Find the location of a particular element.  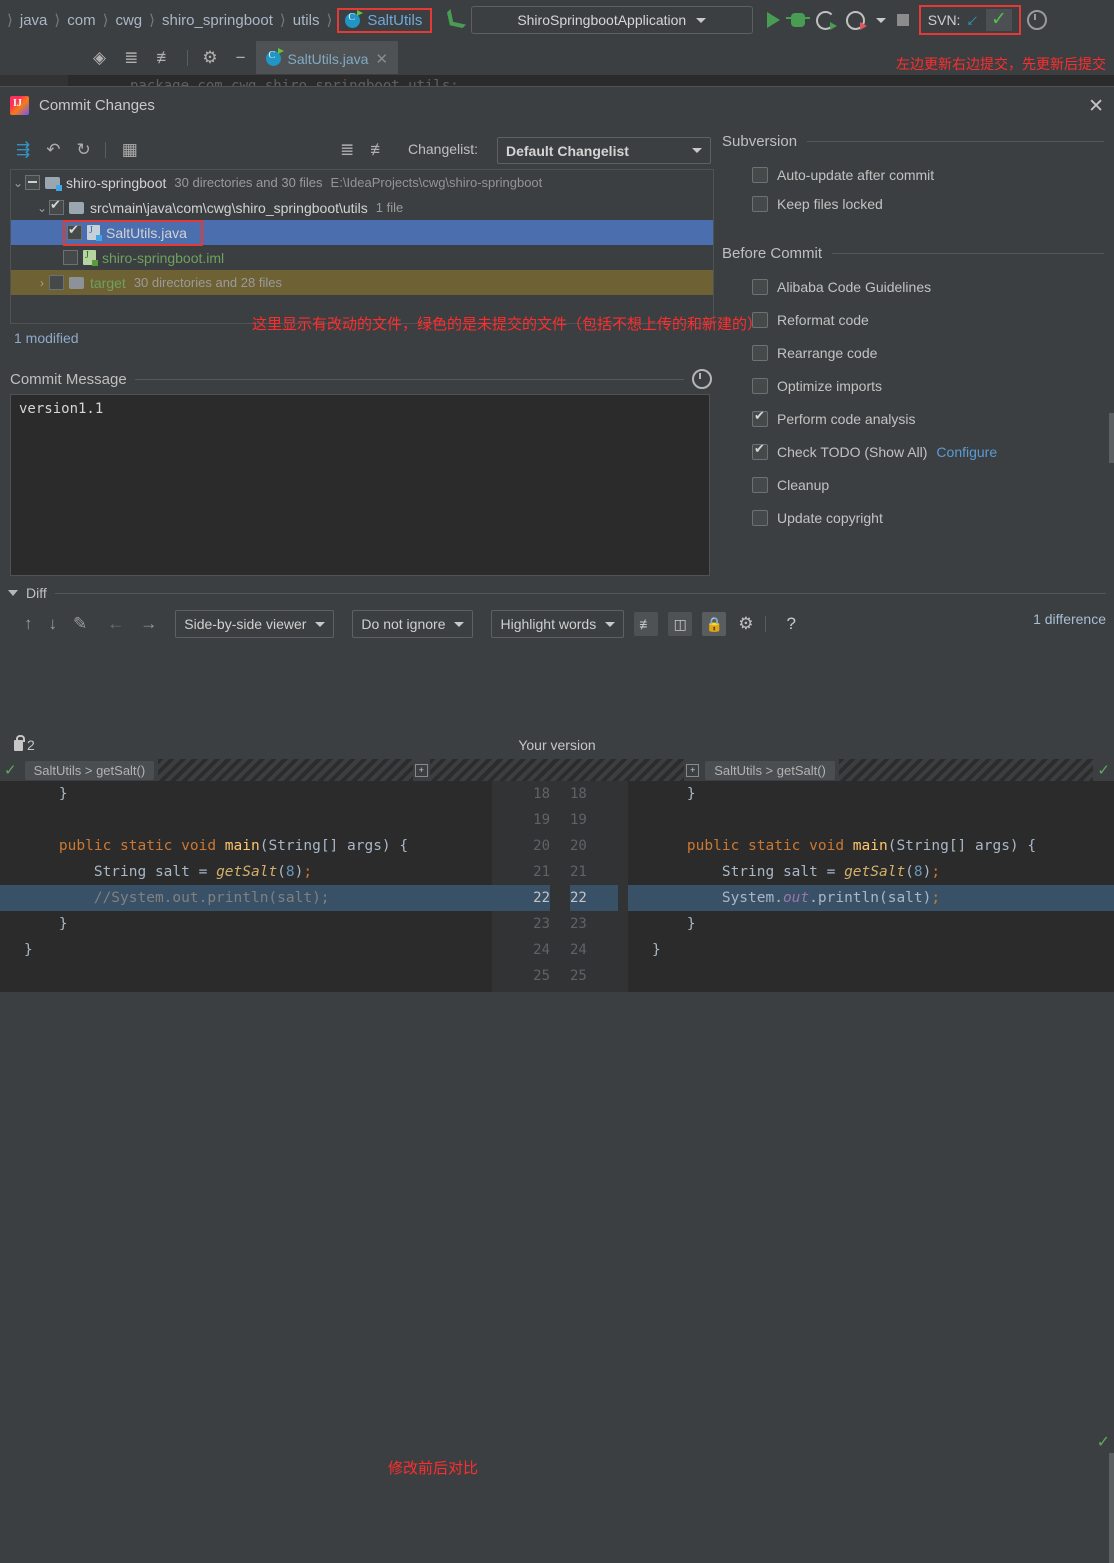

table-row: › target 30 directories and 28 files is located at coordinates (362, 282).